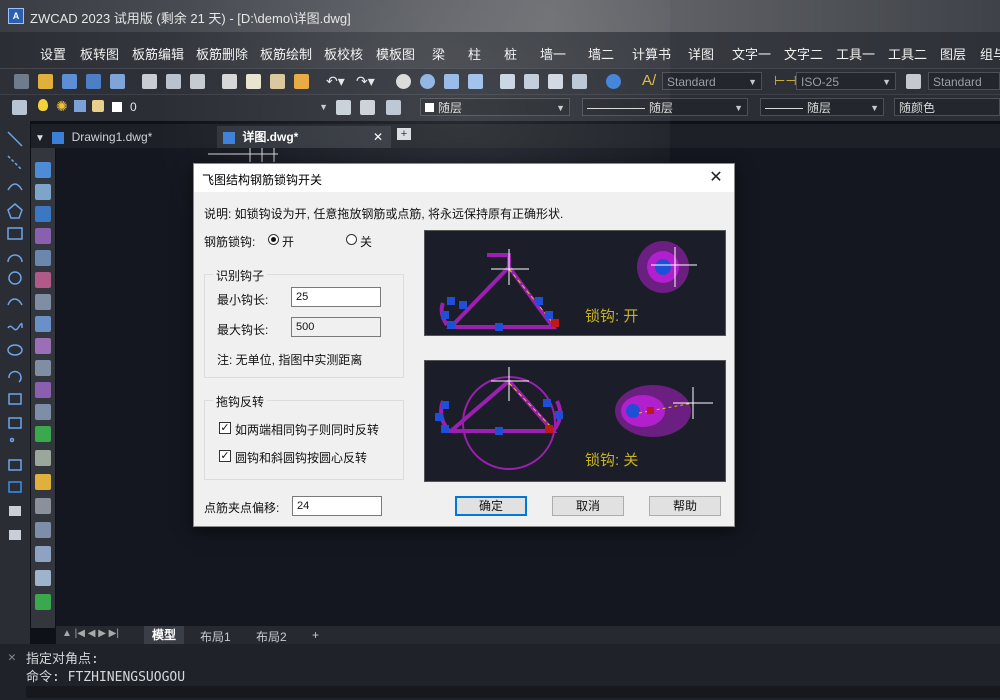 This screenshot has height=700, width=1000. Describe the element at coordinates (964, 81) in the screenshot. I see `table-style-select: Standard` at that location.